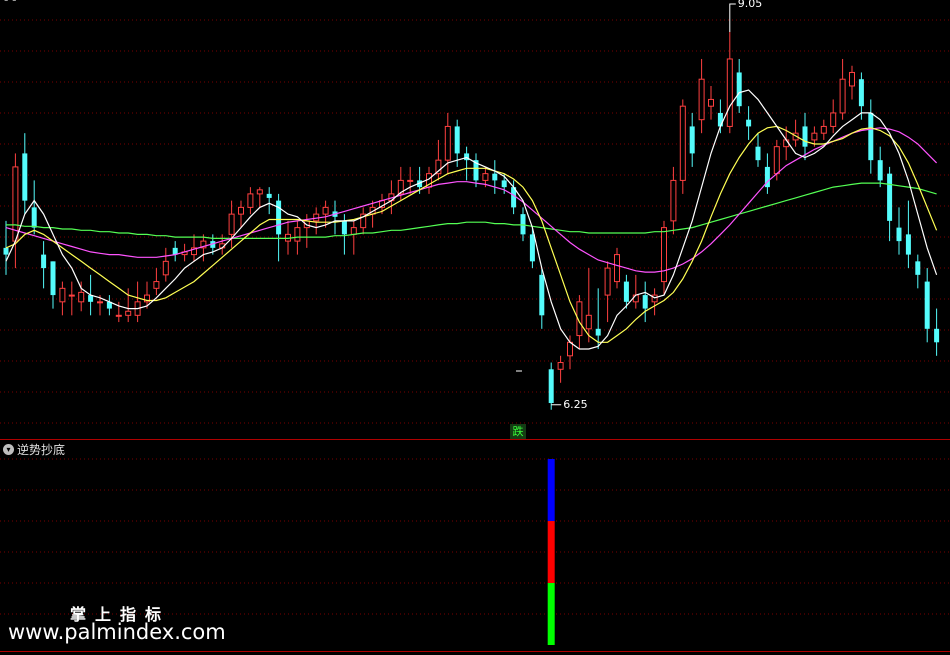 The height and width of the screenshot is (655, 950). What do you see at coordinates (750, 5) in the screenshot?
I see `max-price-label: 9.05` at bounding box center [750, 5].